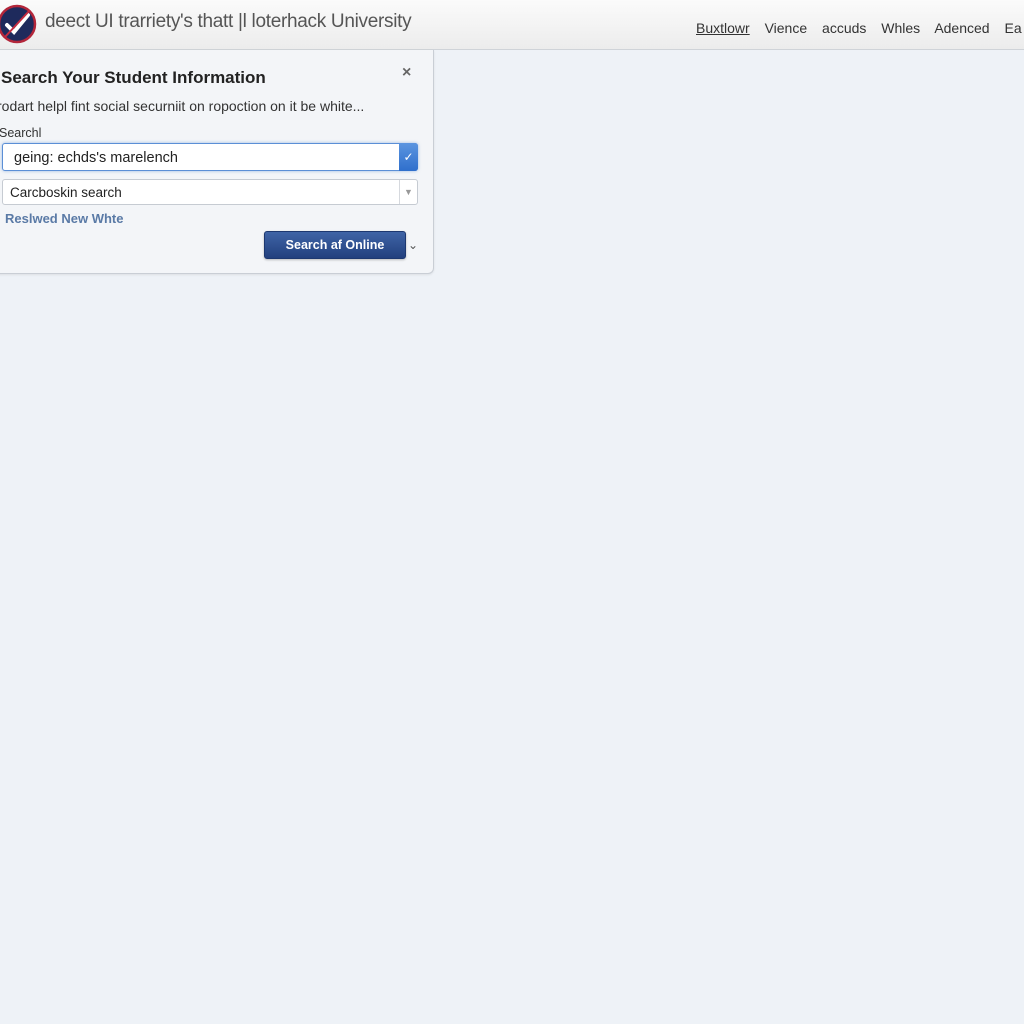  I want to click on nav-item-adenced: Adenced, so click(961, 28).